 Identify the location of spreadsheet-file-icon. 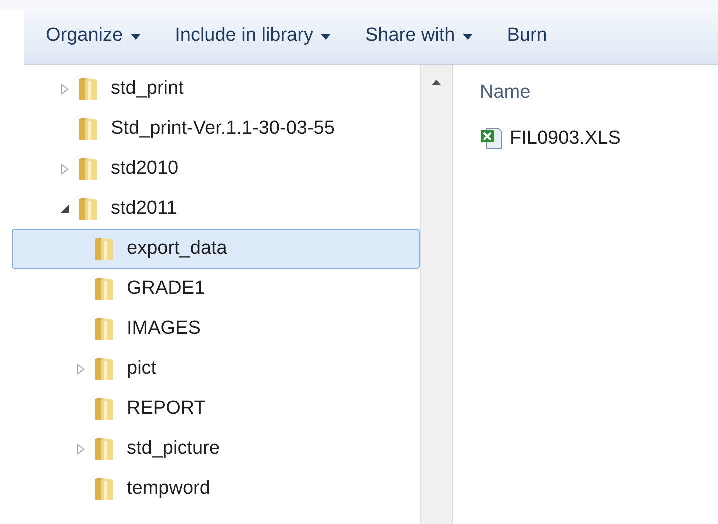
(492, 139).